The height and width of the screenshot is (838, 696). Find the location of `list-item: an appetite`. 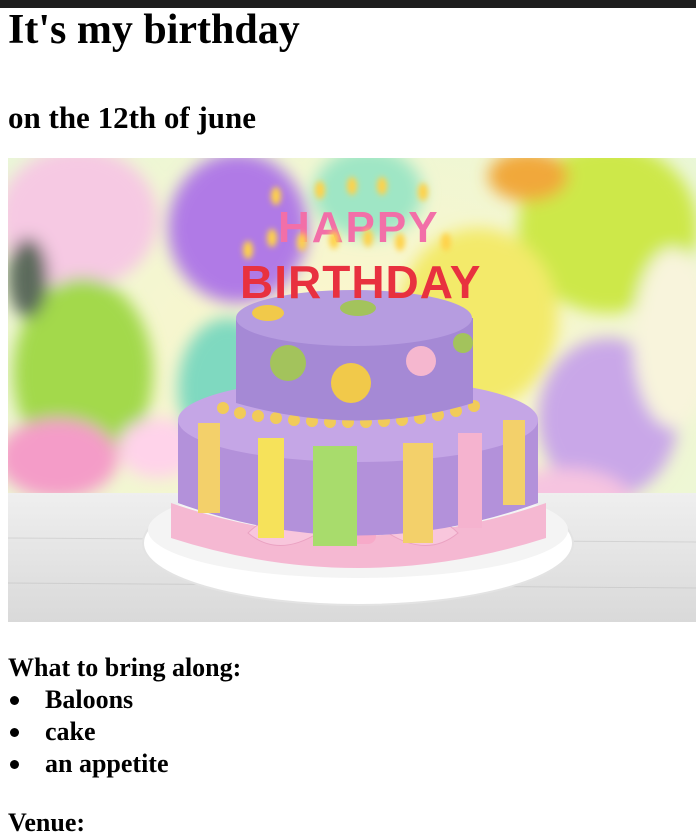

list-item: an appetite is located at coordinates (89, 764).